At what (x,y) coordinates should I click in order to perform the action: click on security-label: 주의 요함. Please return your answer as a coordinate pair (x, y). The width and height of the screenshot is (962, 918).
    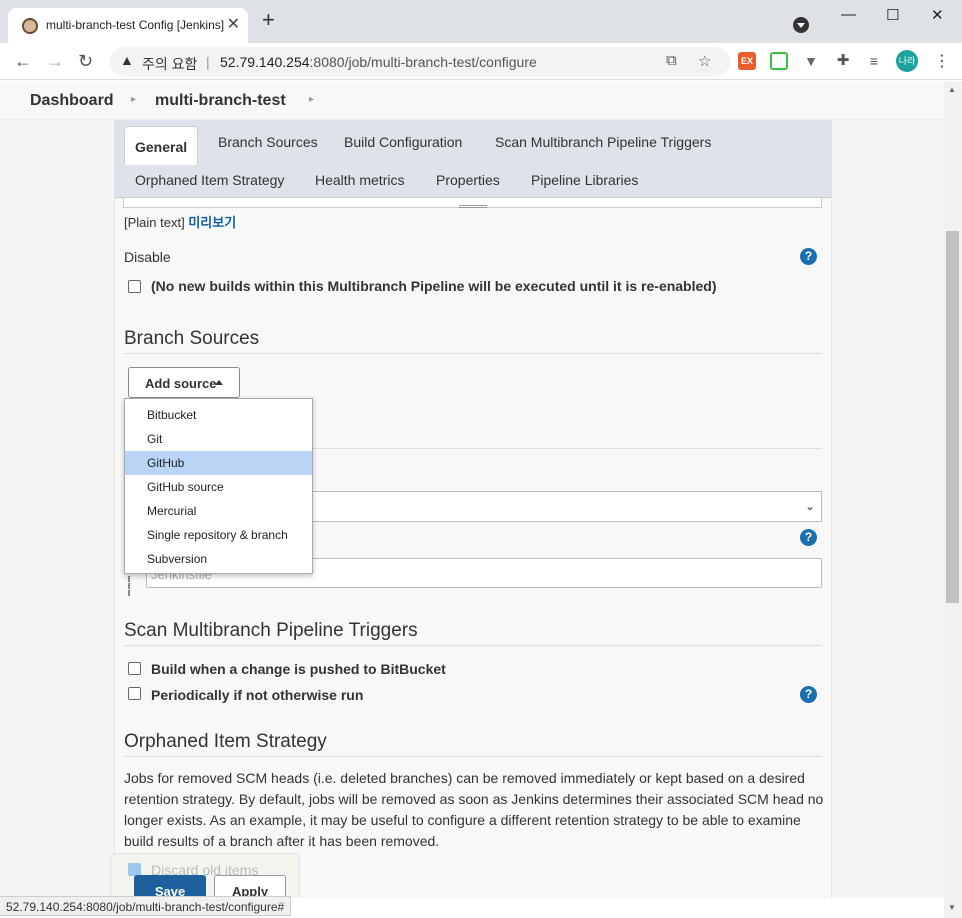
    Looking at the image, I should click on (169, 64).